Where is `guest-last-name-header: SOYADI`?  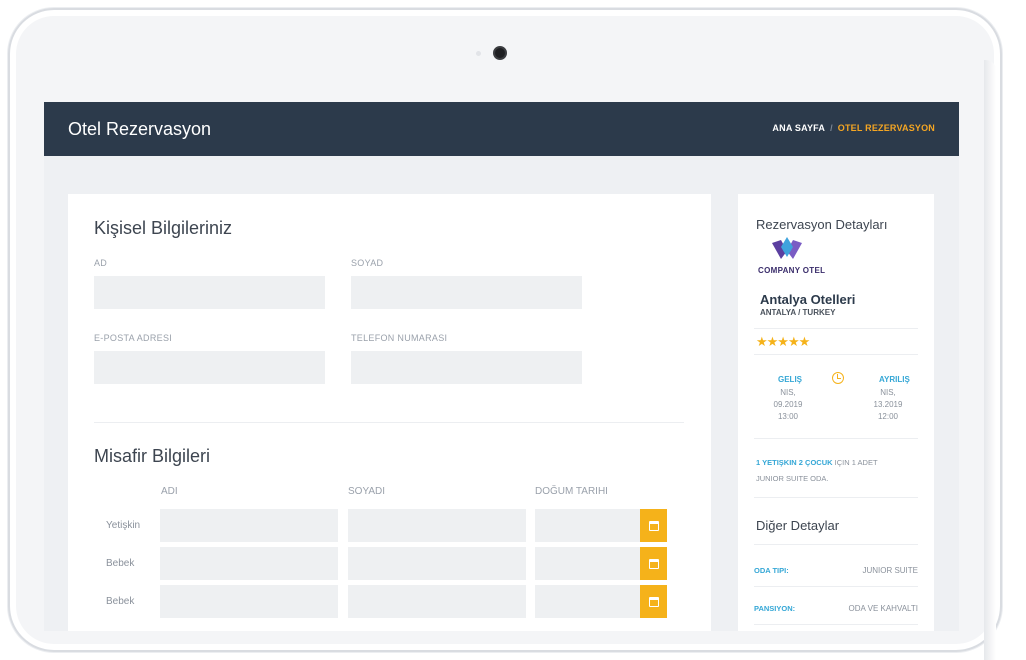
guest-last-name-header: SOYADI is located at coordinates (367, 491).